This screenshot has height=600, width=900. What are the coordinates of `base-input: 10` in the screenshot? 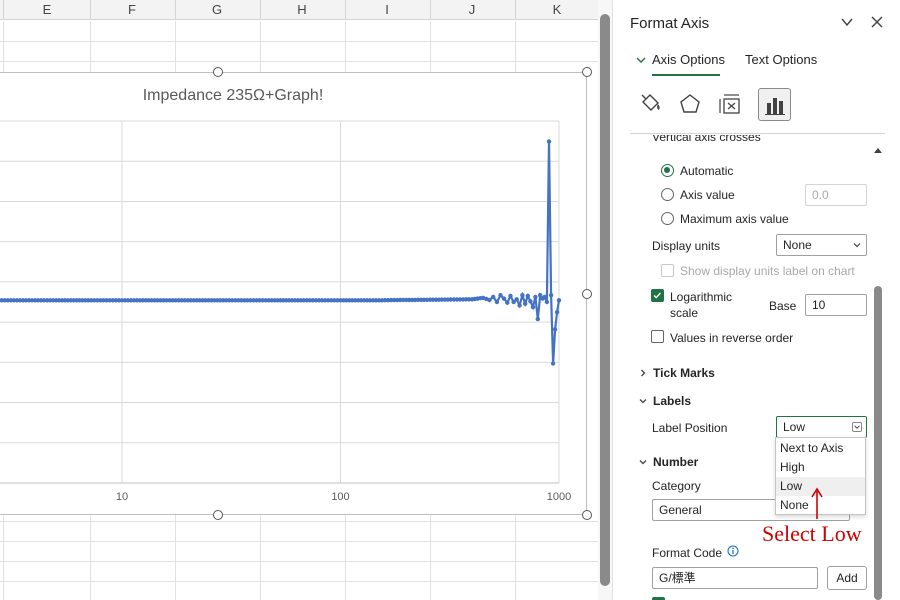 It's located at (836, 305).